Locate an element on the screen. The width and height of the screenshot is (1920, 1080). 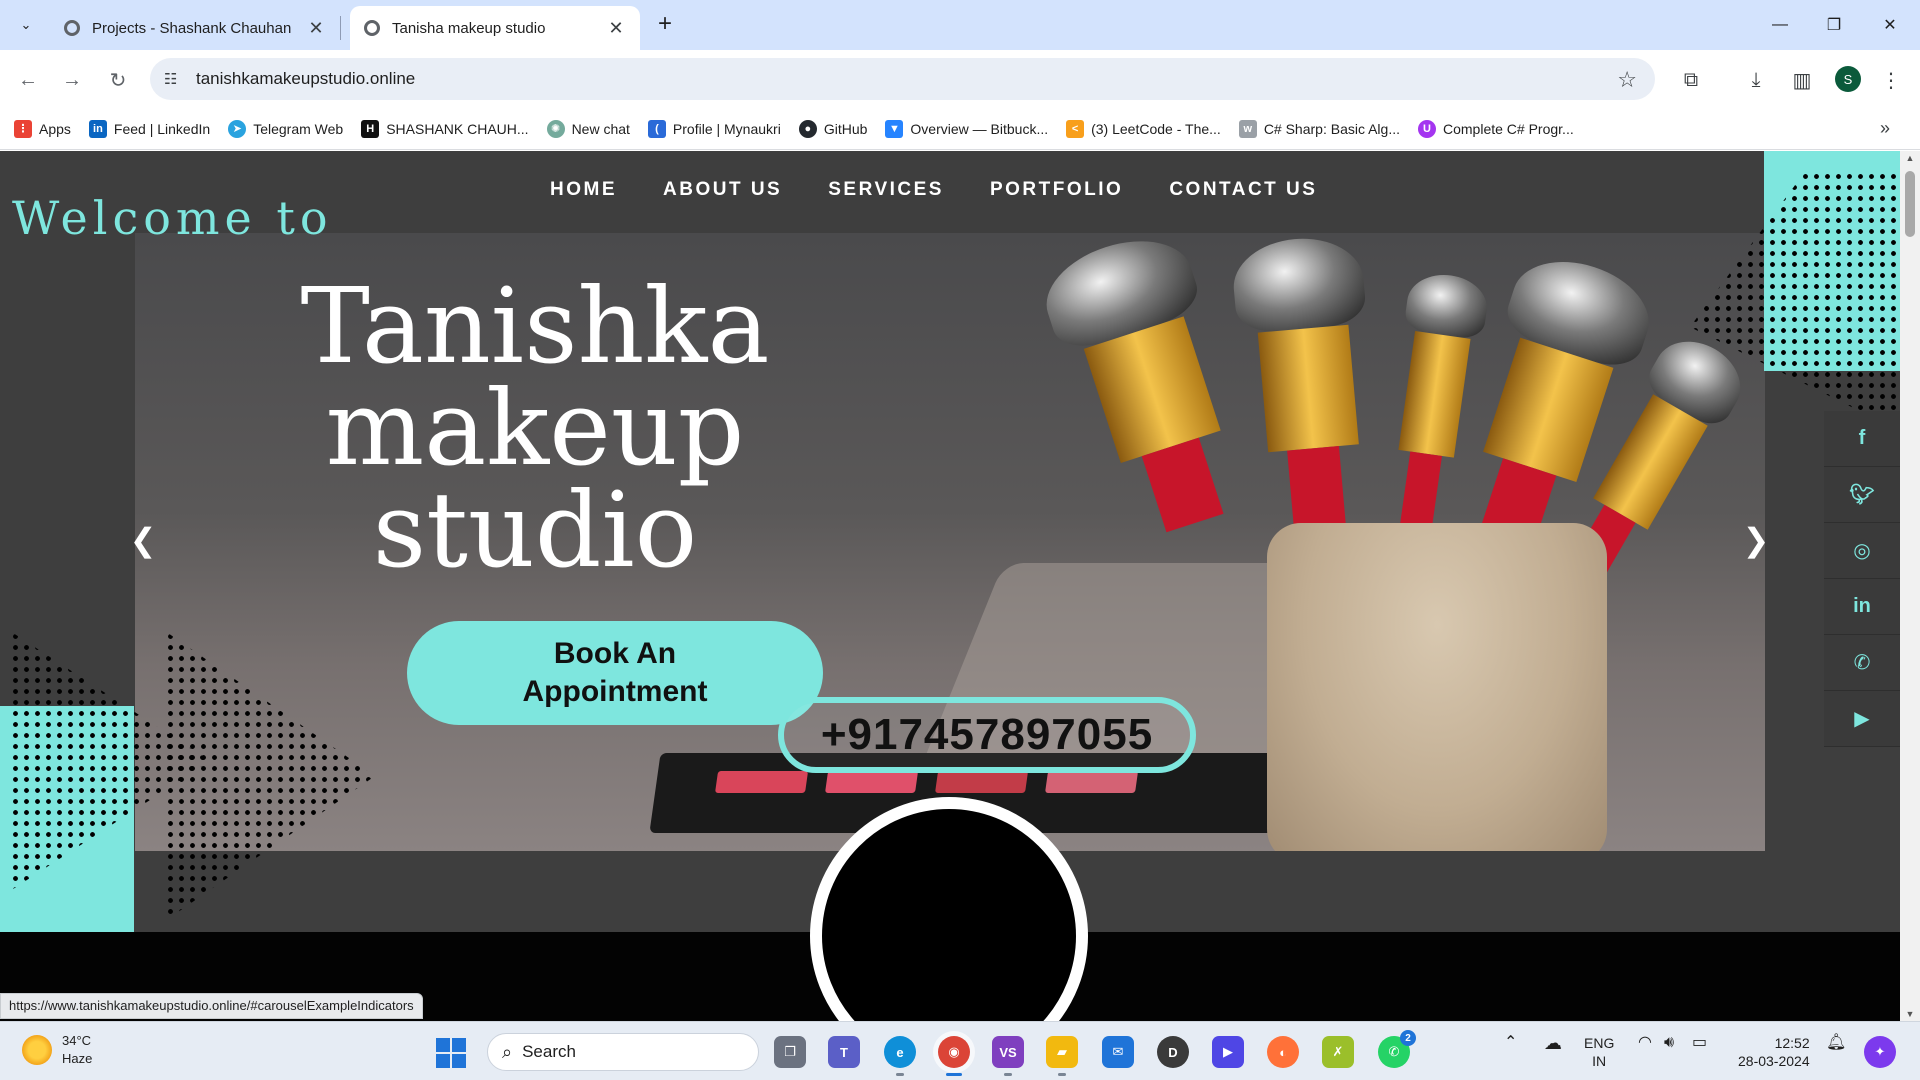
nav-home: HOME is located at coordinates (583, 190).